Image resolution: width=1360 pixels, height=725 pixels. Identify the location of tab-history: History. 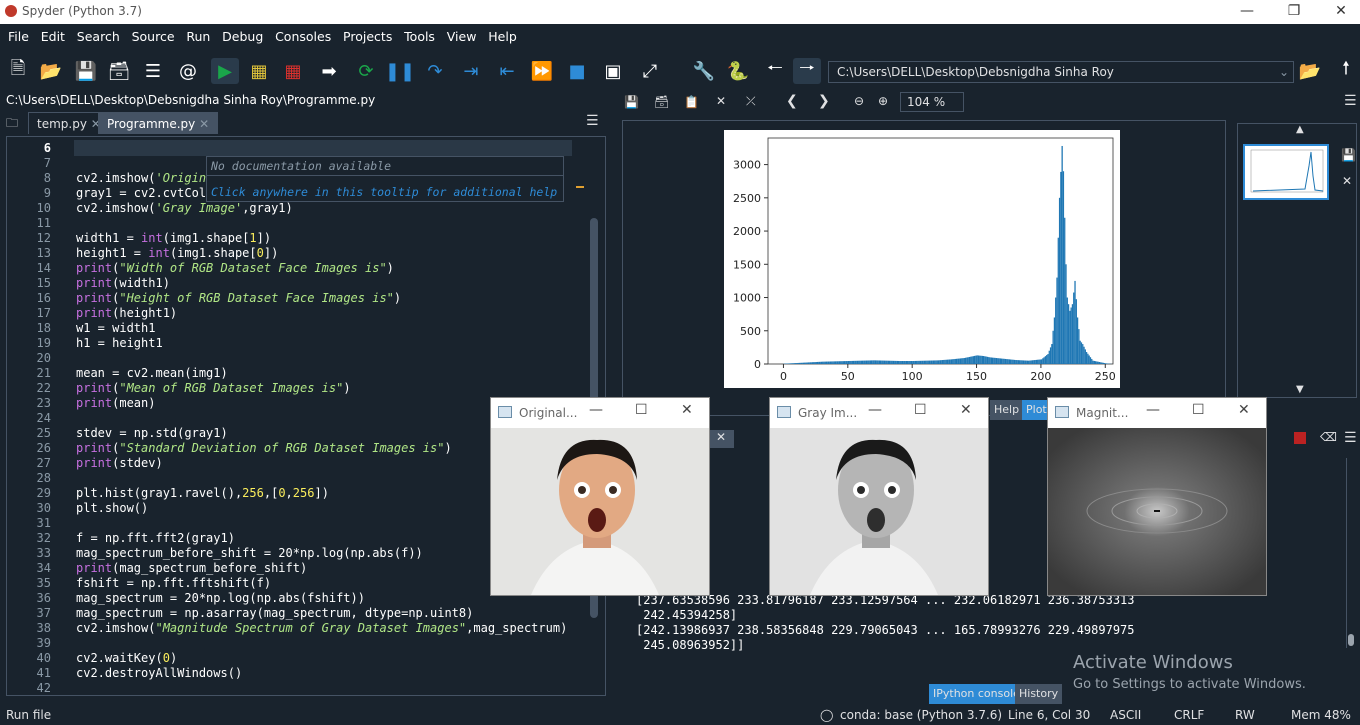
(1039, 694).